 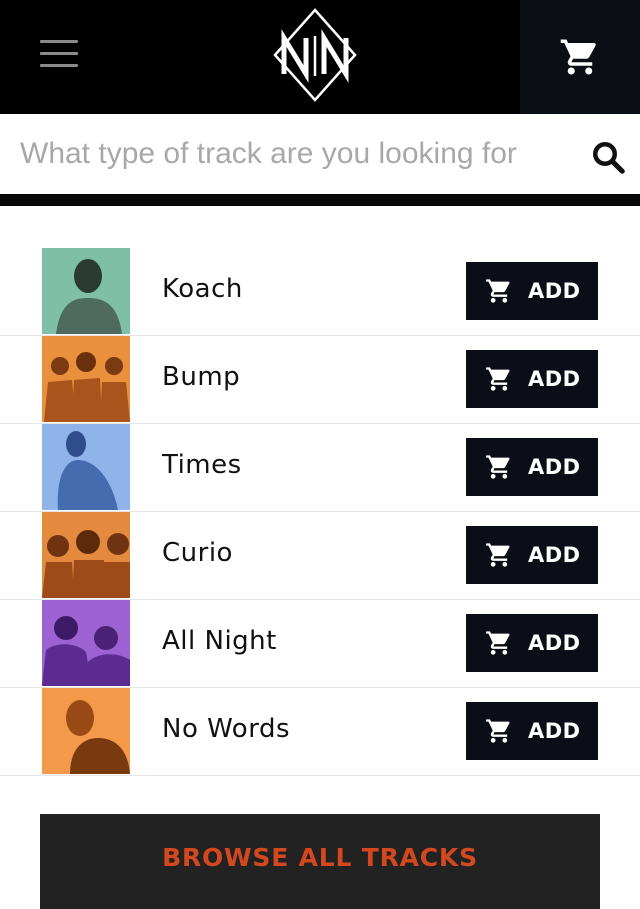 What do you see at coordinates (320, 380) in the screenshot?
I see `track-row: Bump ADD` at bounding box center [320, 380].